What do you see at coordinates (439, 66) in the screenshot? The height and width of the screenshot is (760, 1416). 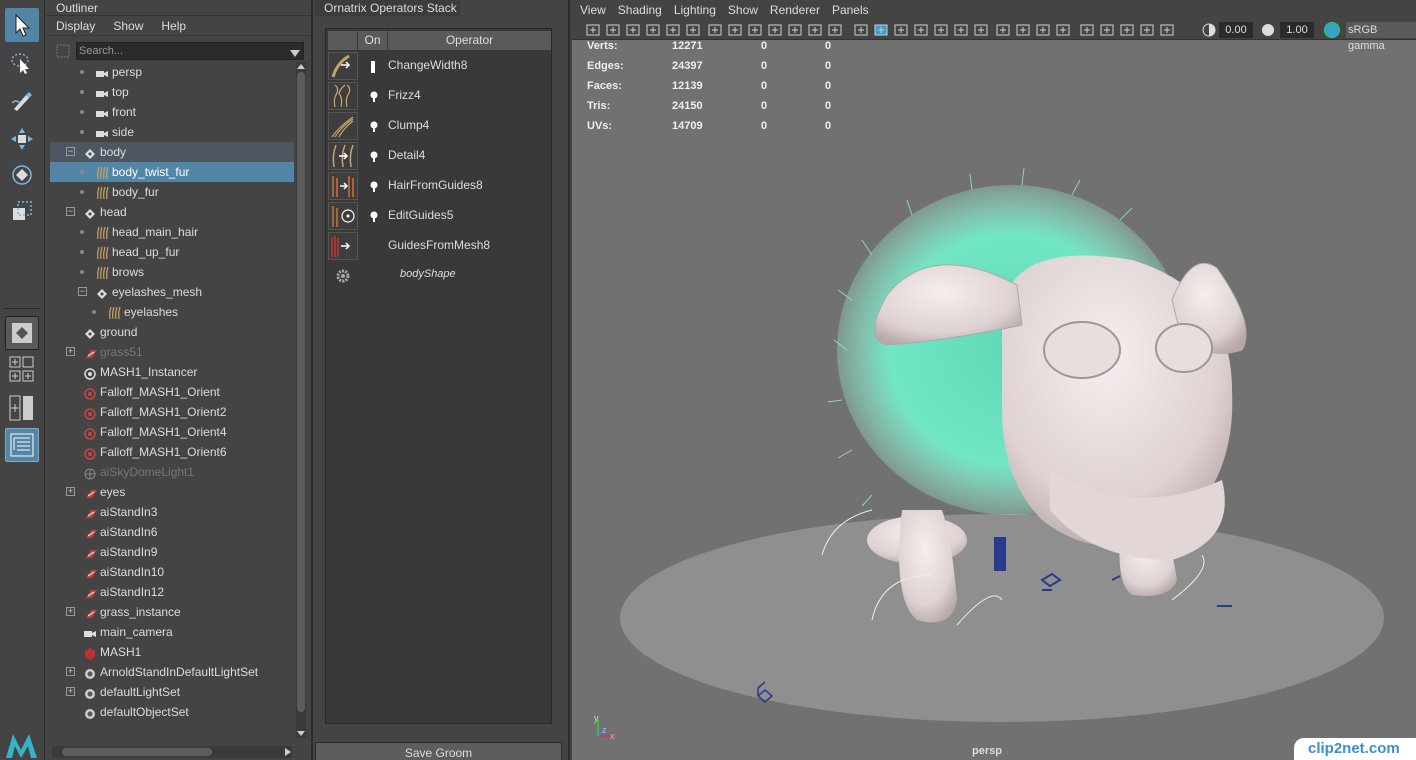 I see `operator-row-changewidth: ChangeWidth8` at bounding box center [439, 66].